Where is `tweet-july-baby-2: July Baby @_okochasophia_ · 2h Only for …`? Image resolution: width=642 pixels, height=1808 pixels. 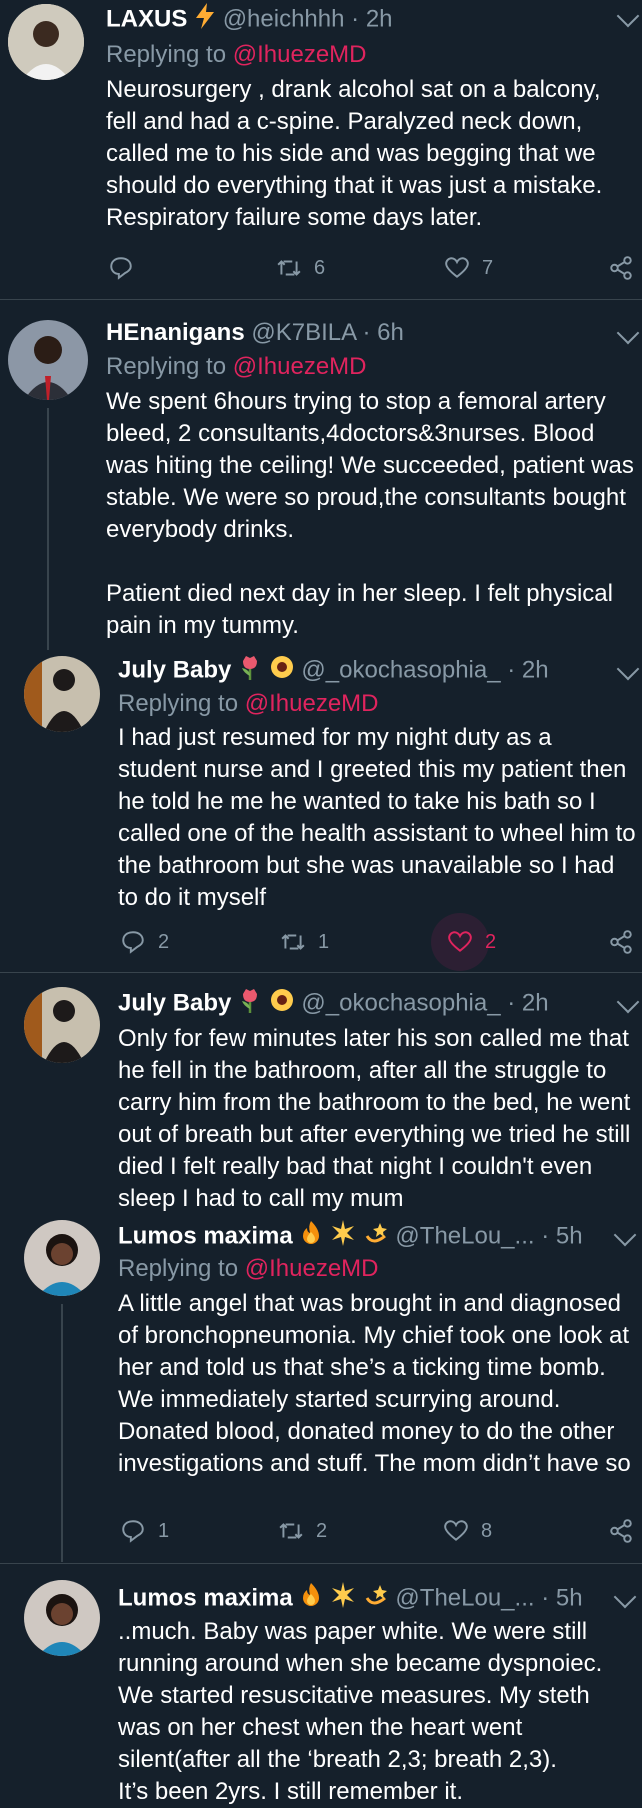 tweet-july-baby-2: July Baby @_okochasophia_ · 2h Only for … is located at coordinates (321, 1092).